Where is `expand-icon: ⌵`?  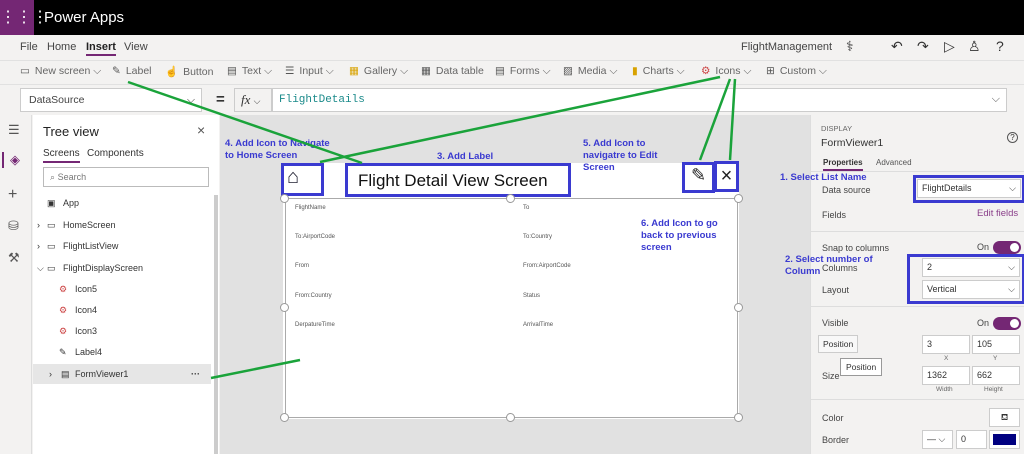 expand-icon: ⌵ is located at coordinates (996, 100).